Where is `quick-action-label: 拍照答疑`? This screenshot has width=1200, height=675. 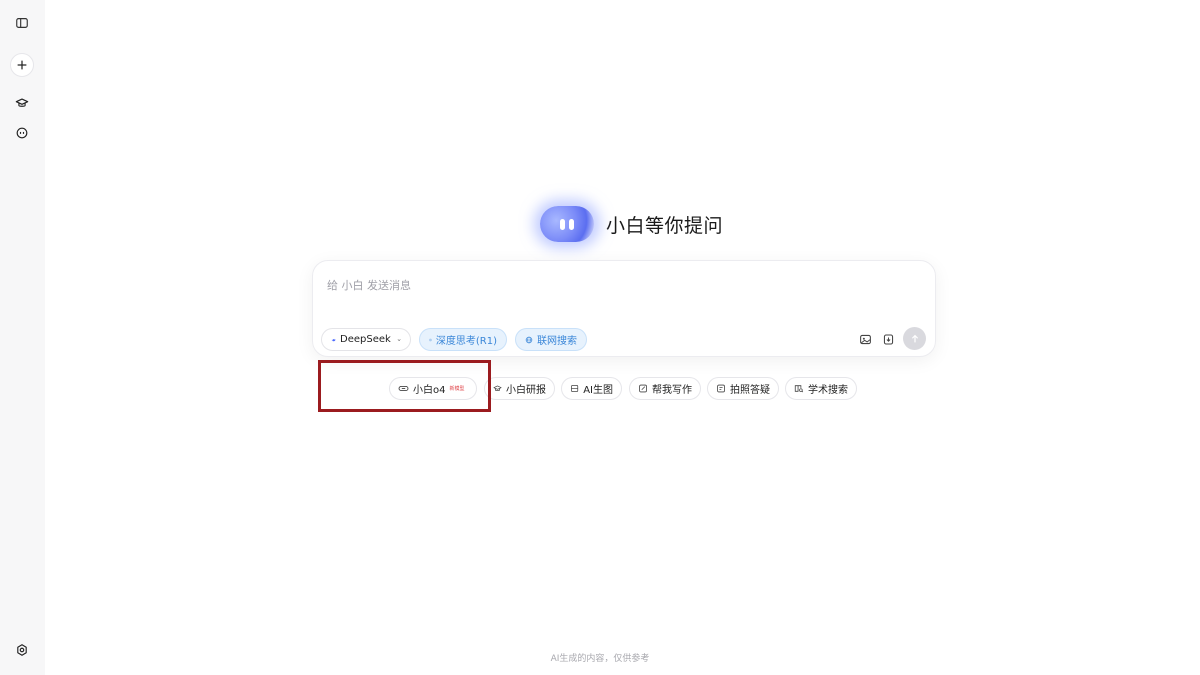 quick-action-label: 拍照答疑 is located at coordinates (750, 390).